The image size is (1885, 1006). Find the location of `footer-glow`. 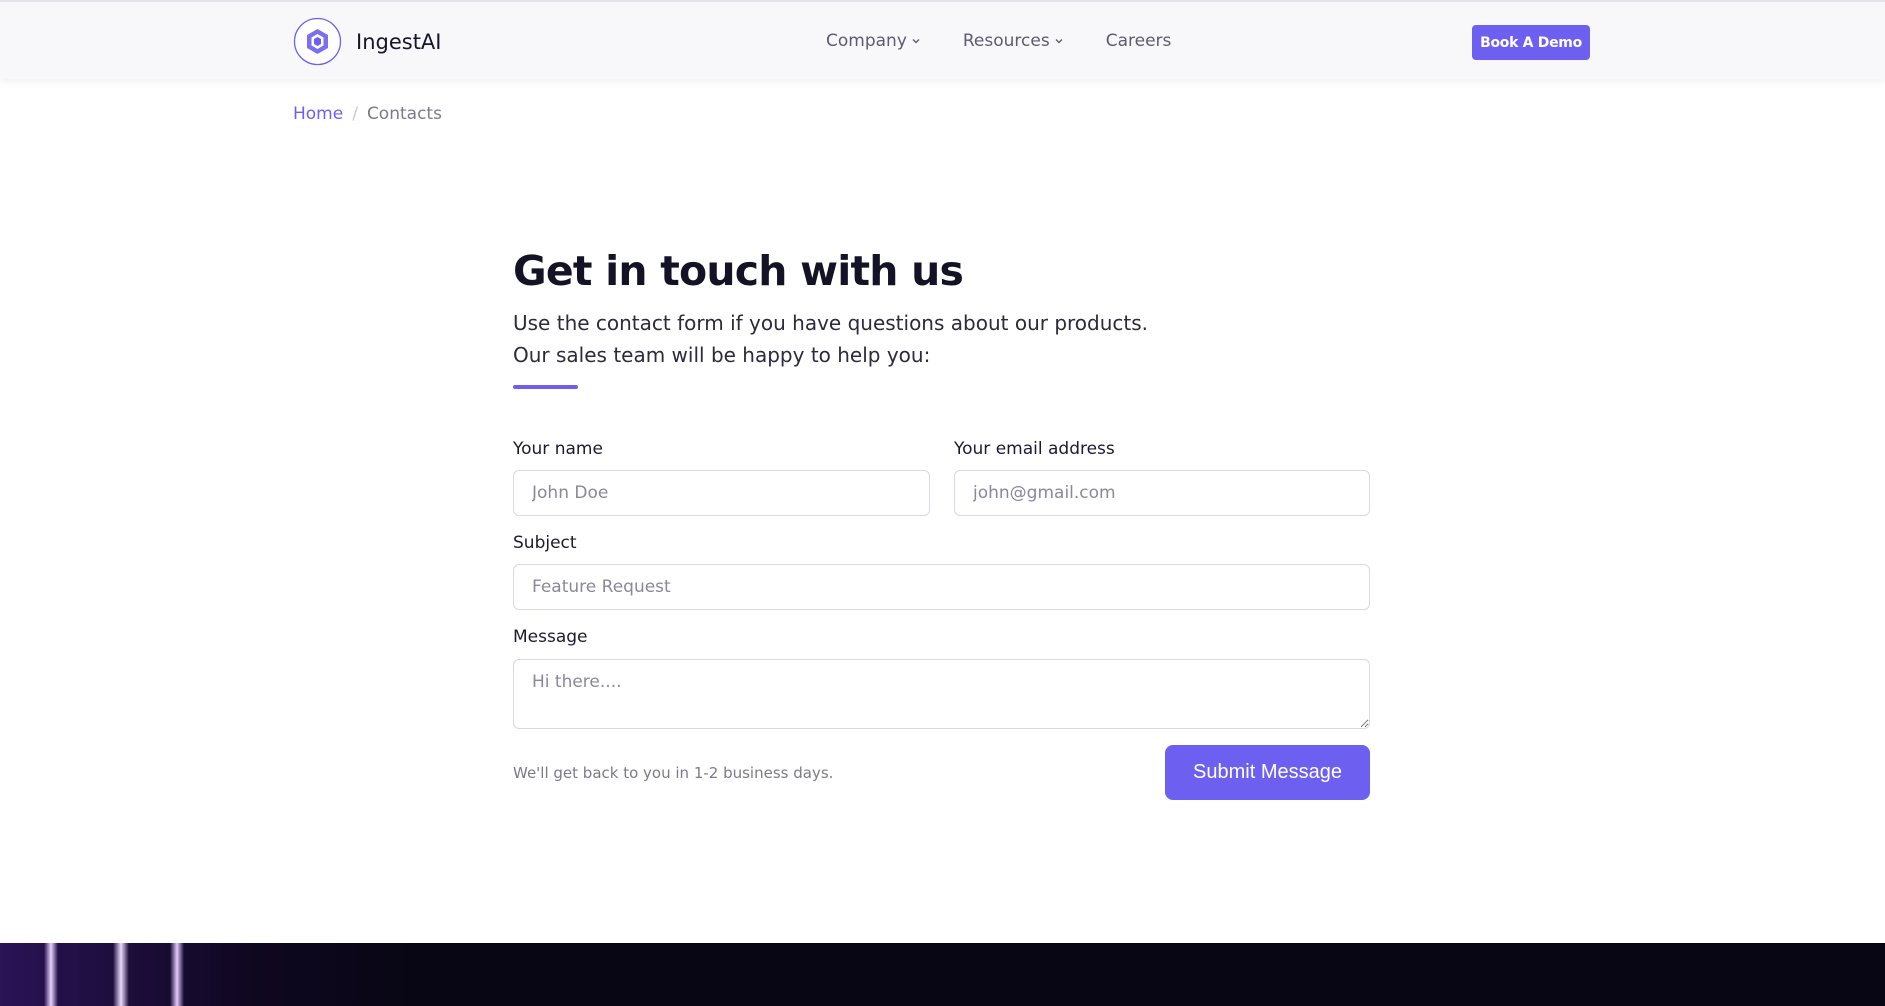

footer-glow is located at coordinates (210, 974).